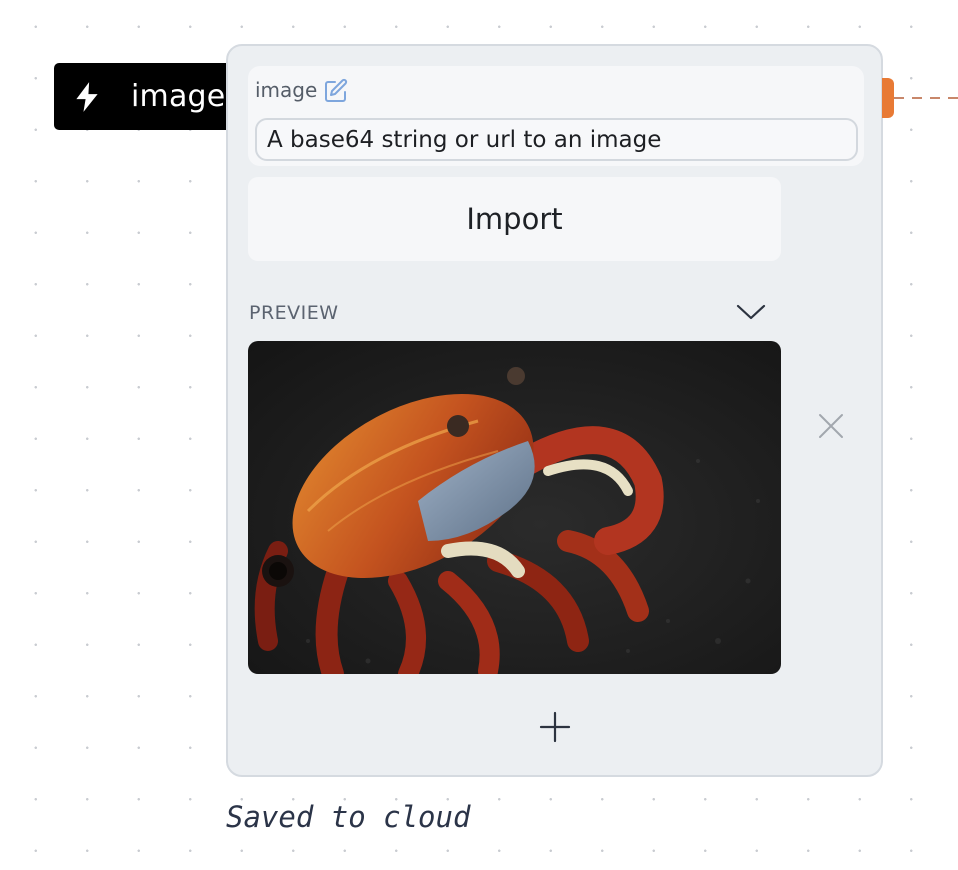 The width and height of the screenshot is (958, 870). Describe the element at coordinates (514, 219) in the screenshot. I see `import-button: Import` at that location.